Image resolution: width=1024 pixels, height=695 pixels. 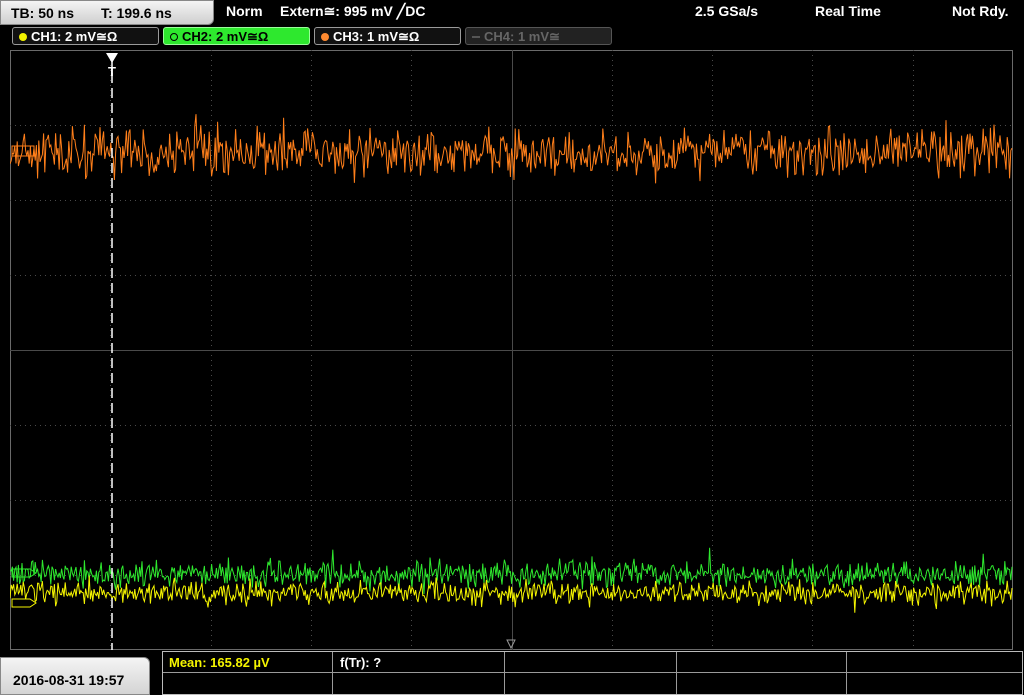 What do you see at coordinates (43, 13) in the screenshot?
I see `timebase-value: TB: 50 ns` at bounding box center [43, 13].